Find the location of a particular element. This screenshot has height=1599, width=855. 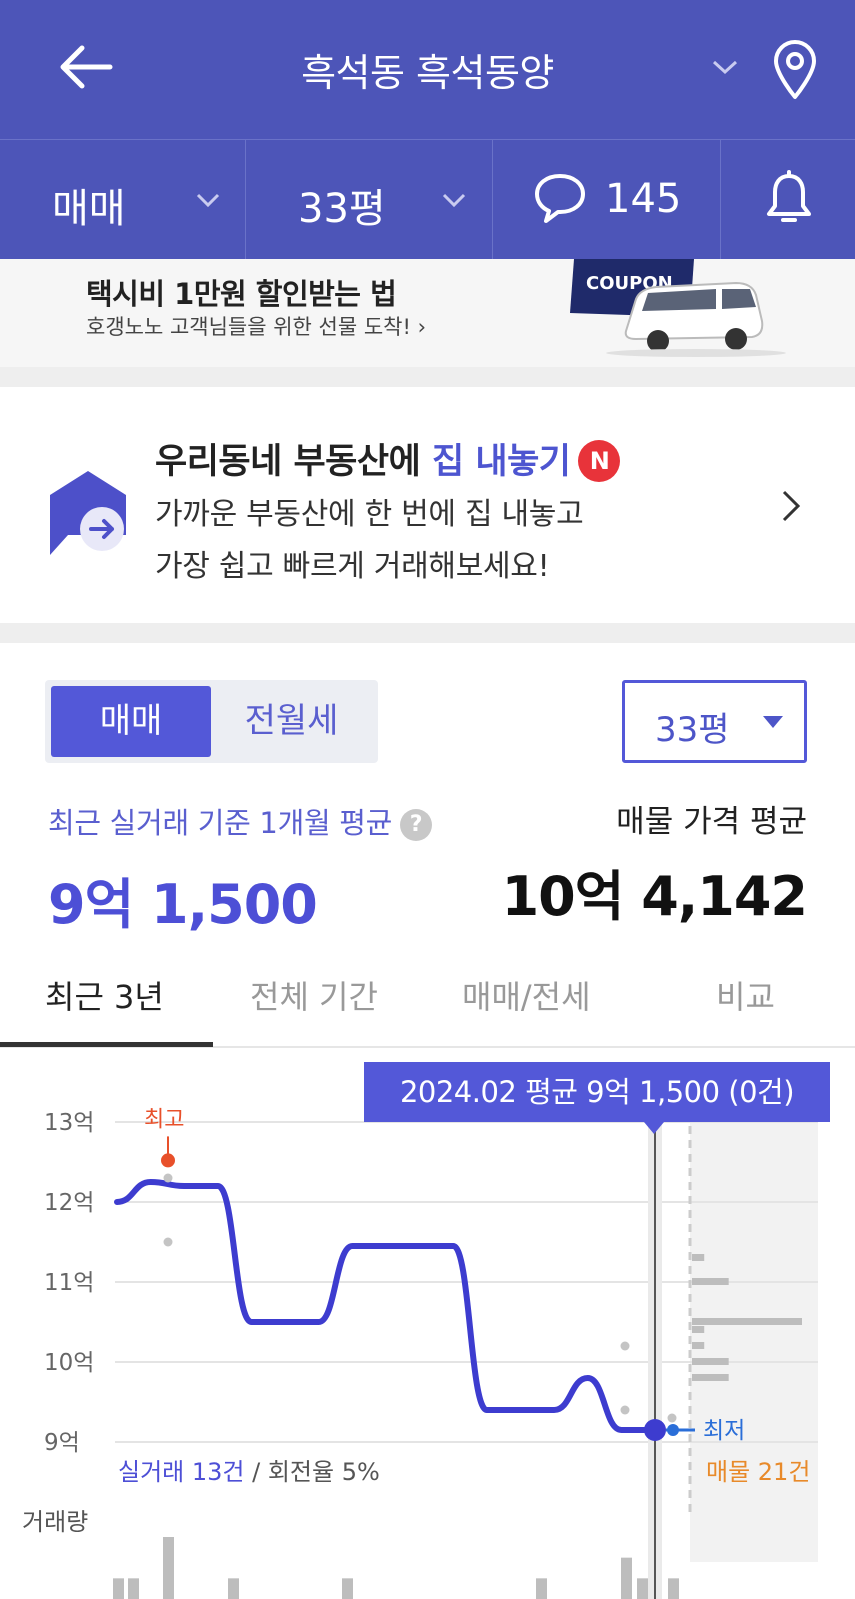

trade-type-dropdown: 매매 is located at coordinates (123, 200).